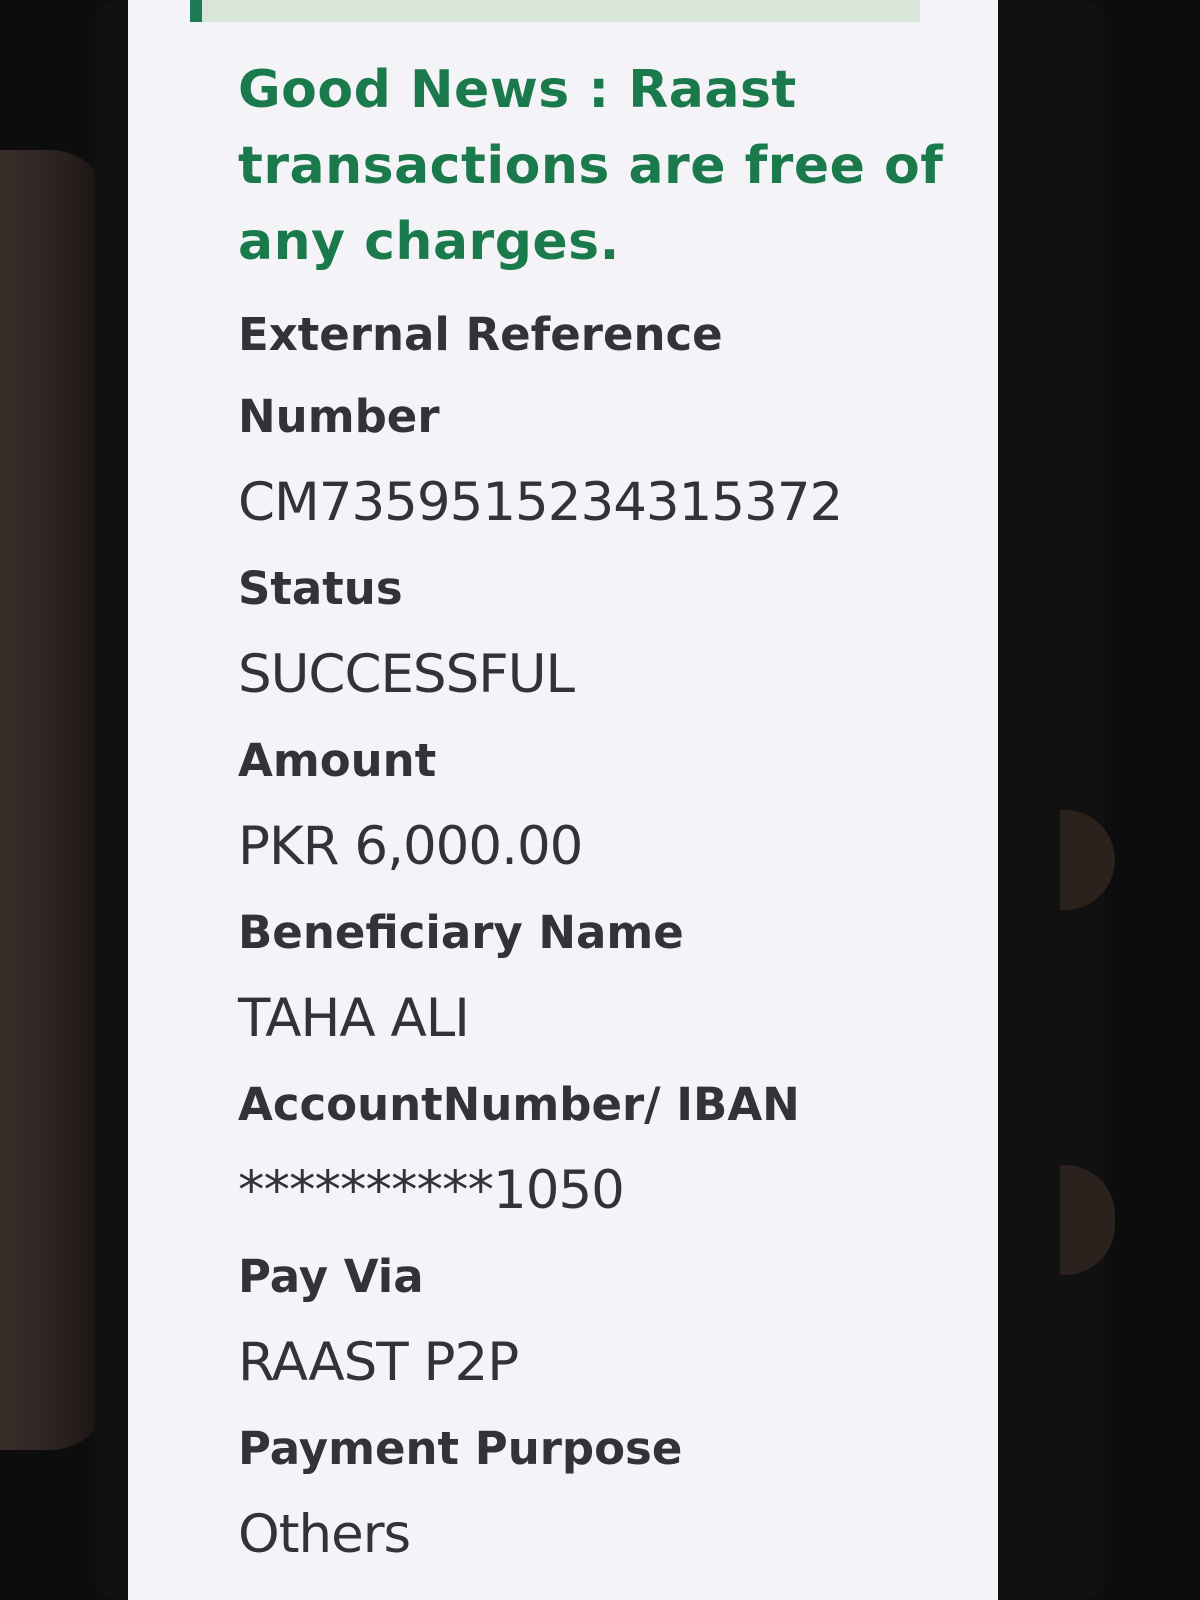  I want to click on detail-beneficiary-name: Beneficiary Name TAHA ALI, so click(598, 978).